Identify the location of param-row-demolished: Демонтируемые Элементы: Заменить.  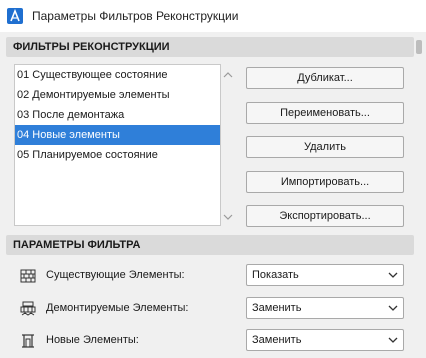
(213, 309).